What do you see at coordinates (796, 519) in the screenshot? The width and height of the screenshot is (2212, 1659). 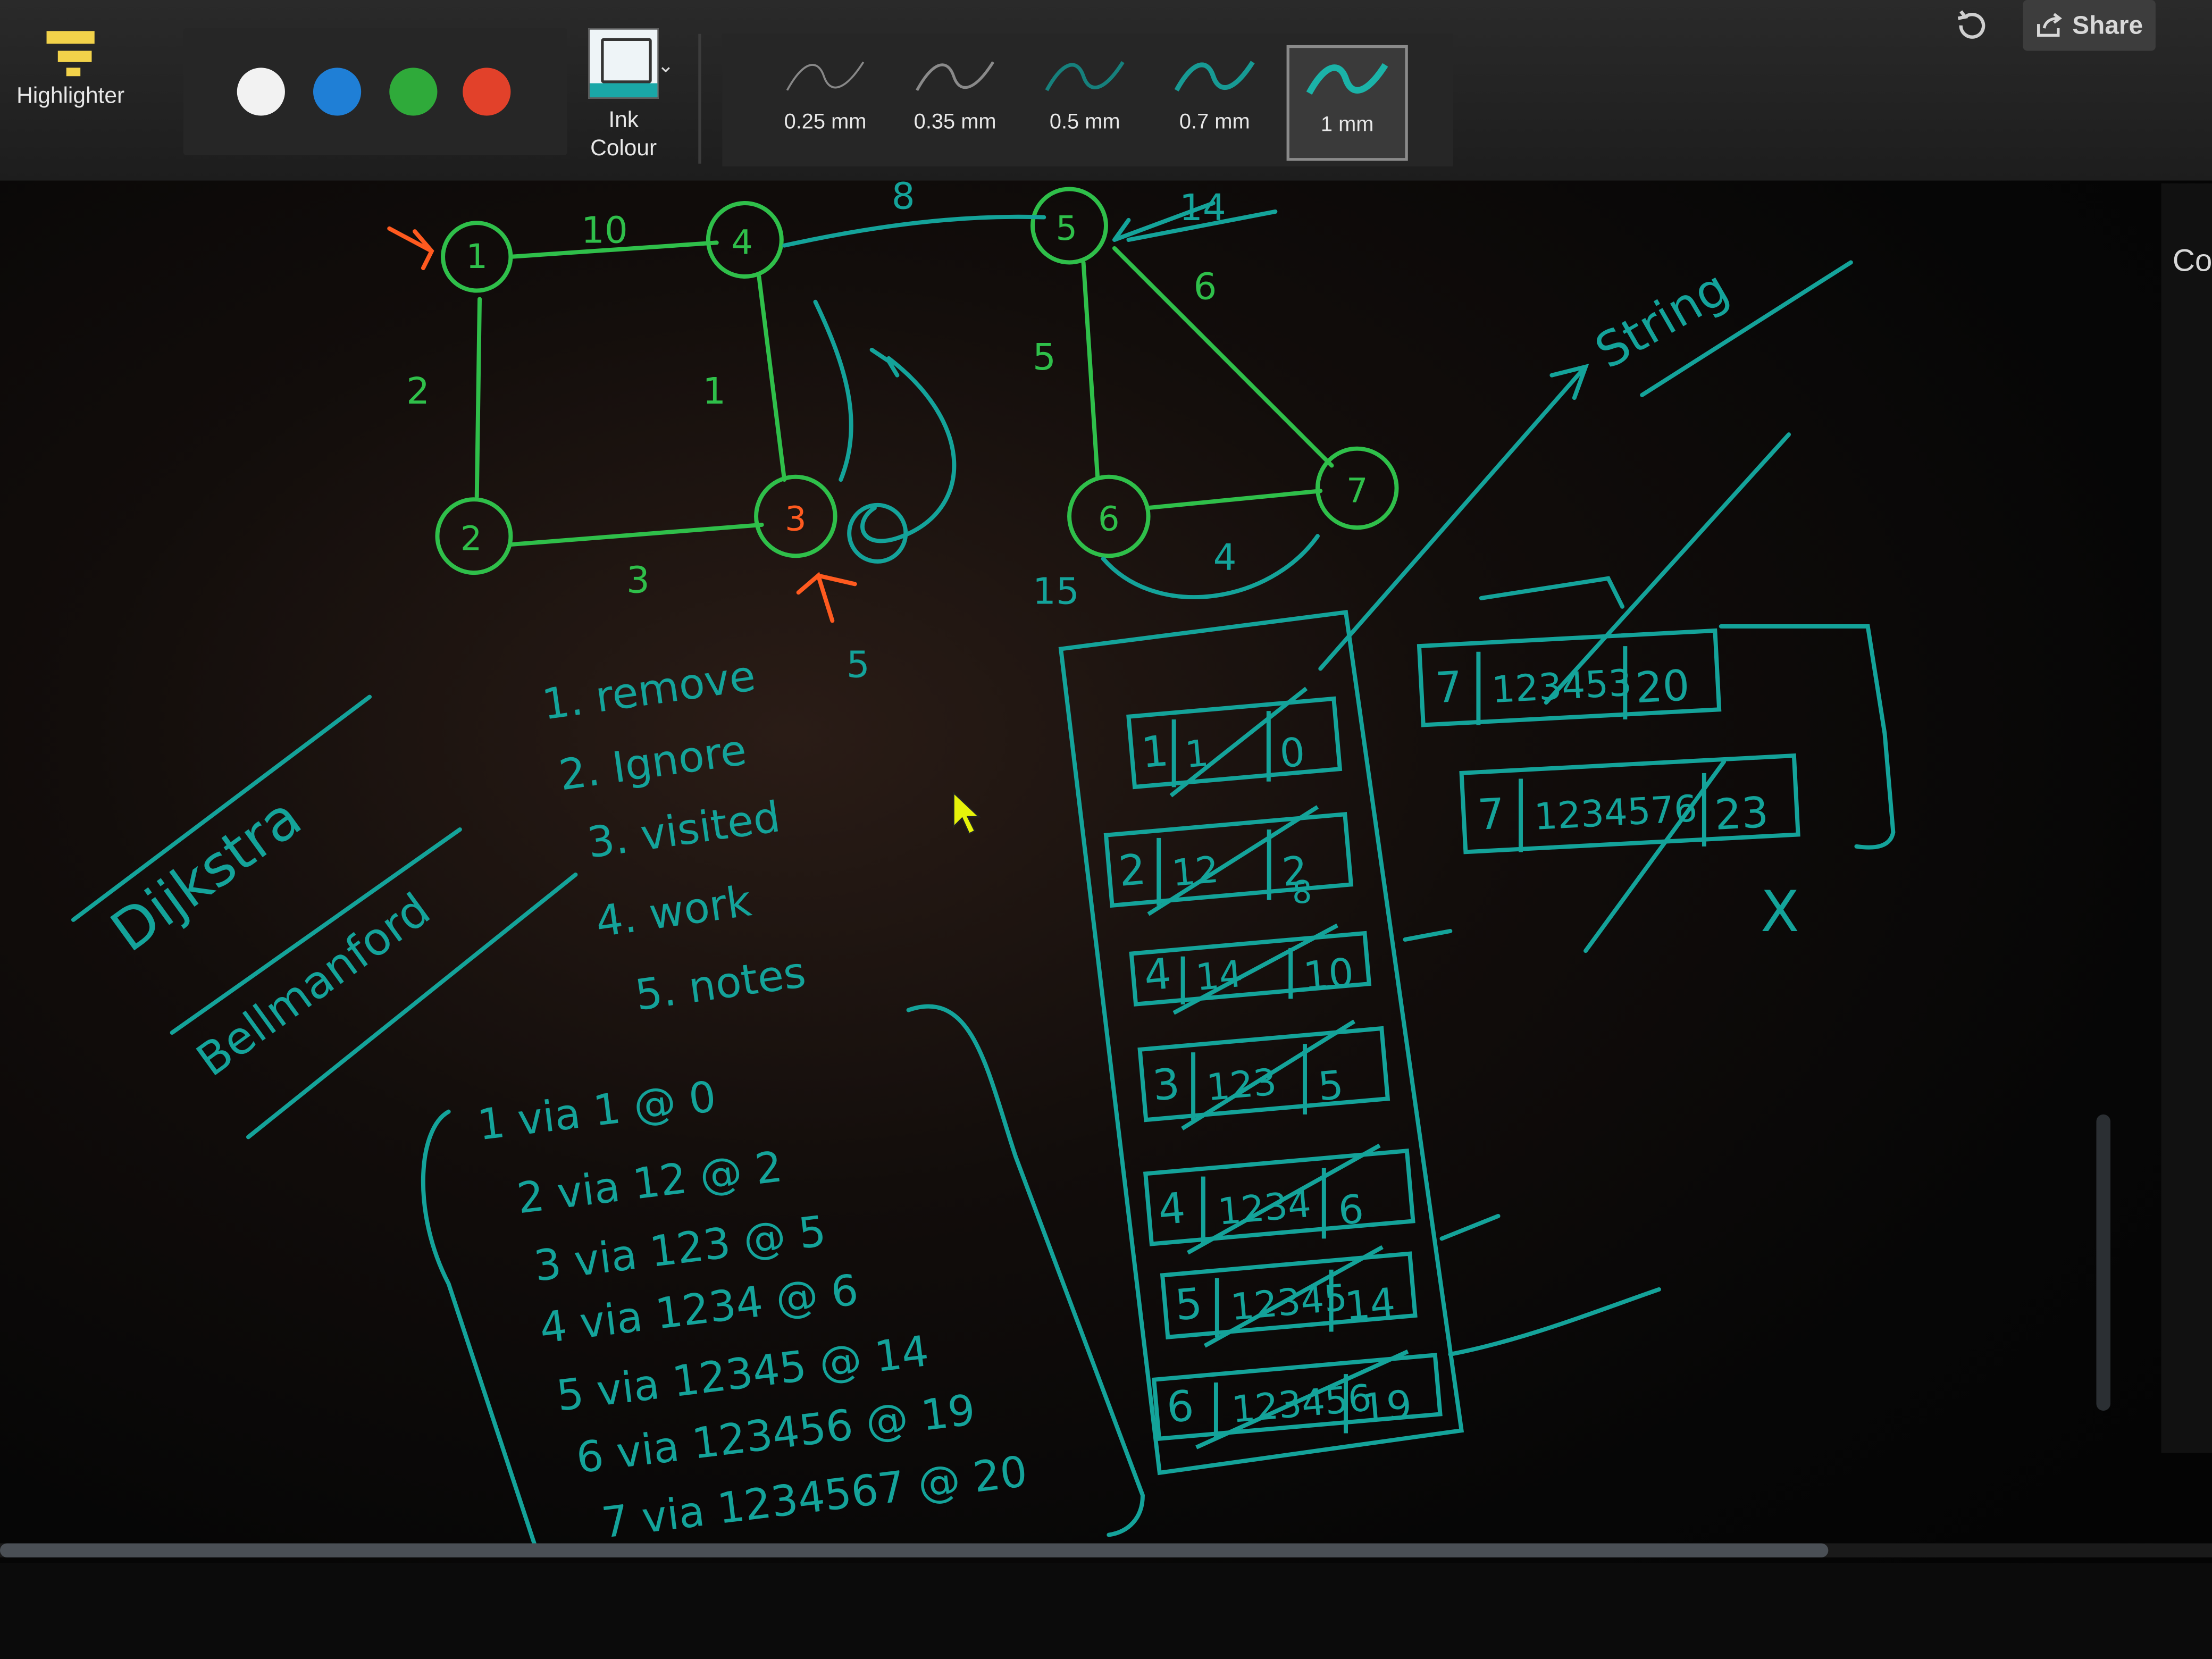 I see `node-label-3: 3` at bounding box center [796, 519].